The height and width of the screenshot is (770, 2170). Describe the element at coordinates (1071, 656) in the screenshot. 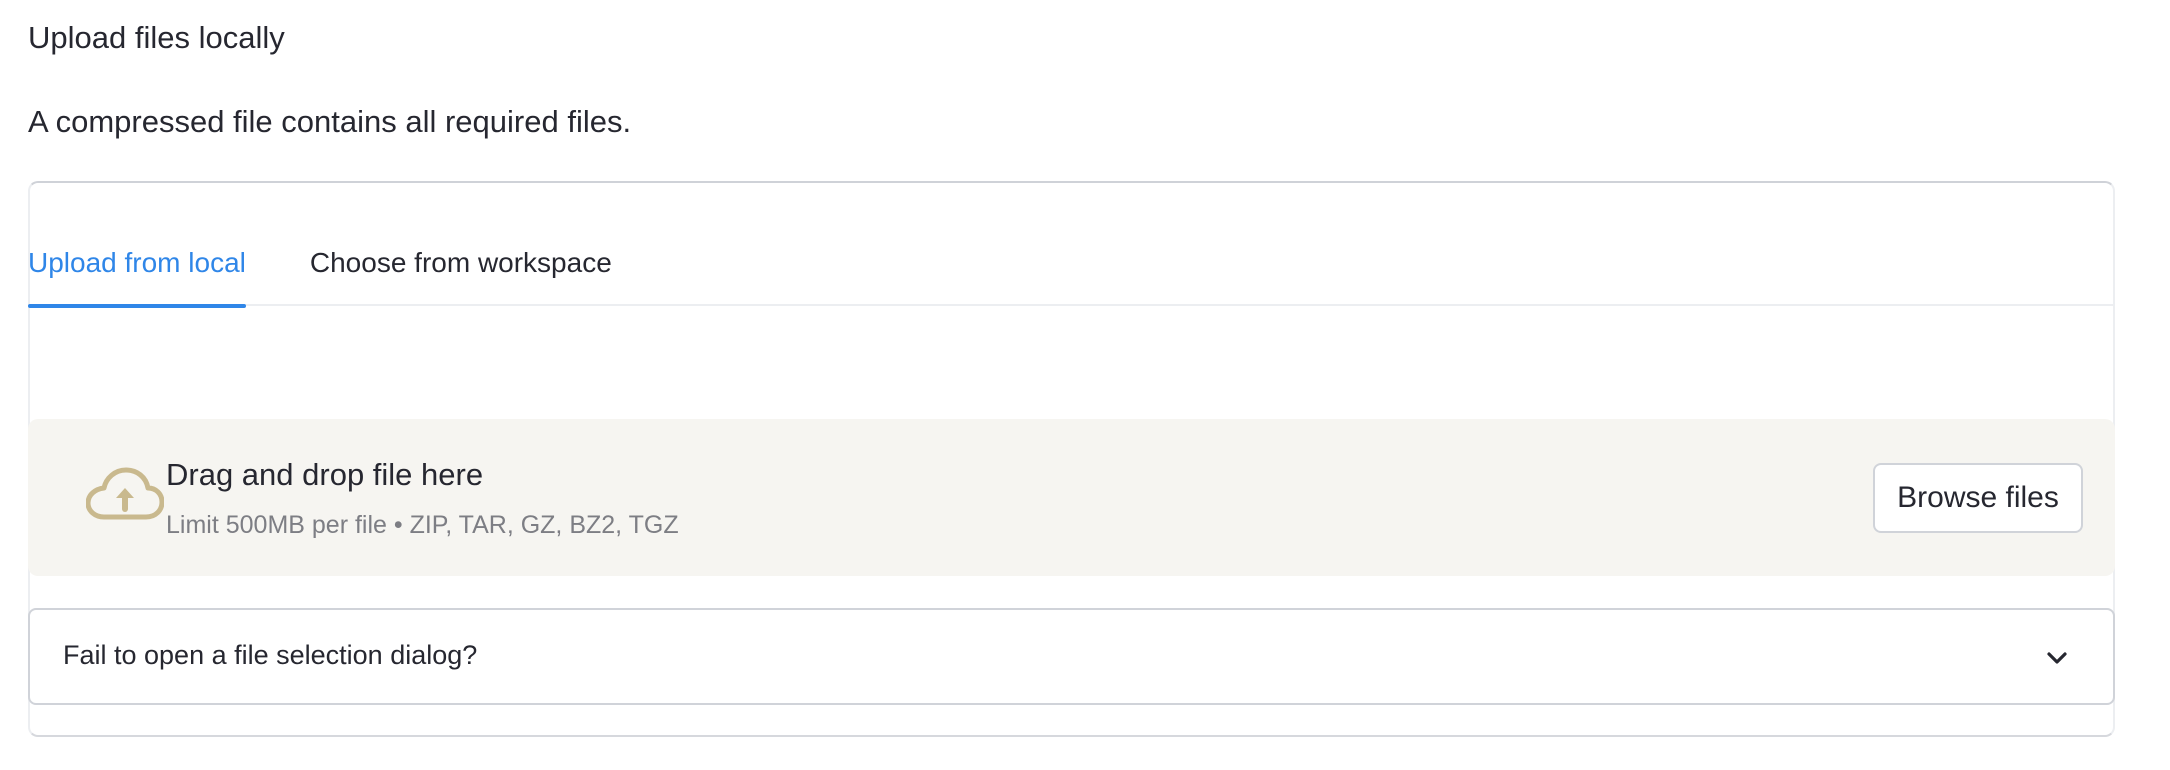

I see `file-dialog-help-expander: Fail to open a file selection dialog?` at that location.